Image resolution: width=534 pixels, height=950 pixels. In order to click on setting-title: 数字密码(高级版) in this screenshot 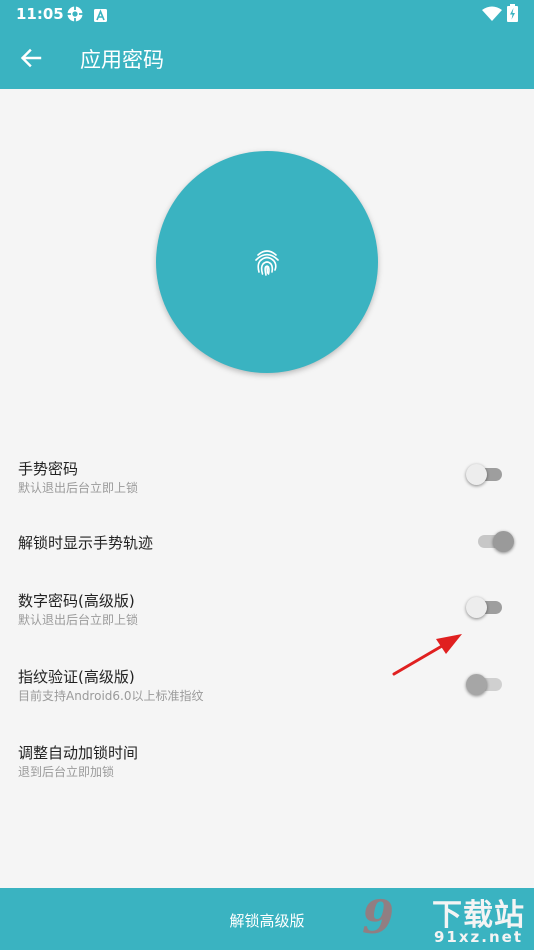, I will do `click(76, 601)`.